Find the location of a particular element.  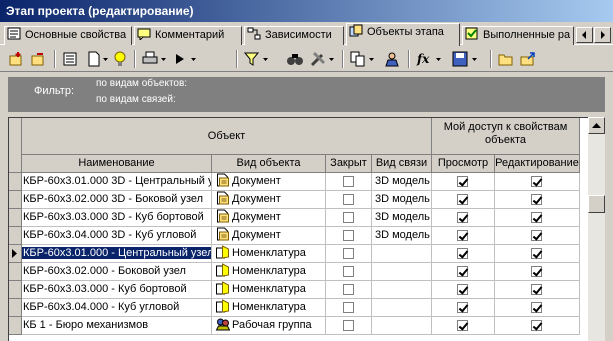

cell-name: КБР-60х3.03.000 - Куб бортовой is located at coordinates (117, 290).